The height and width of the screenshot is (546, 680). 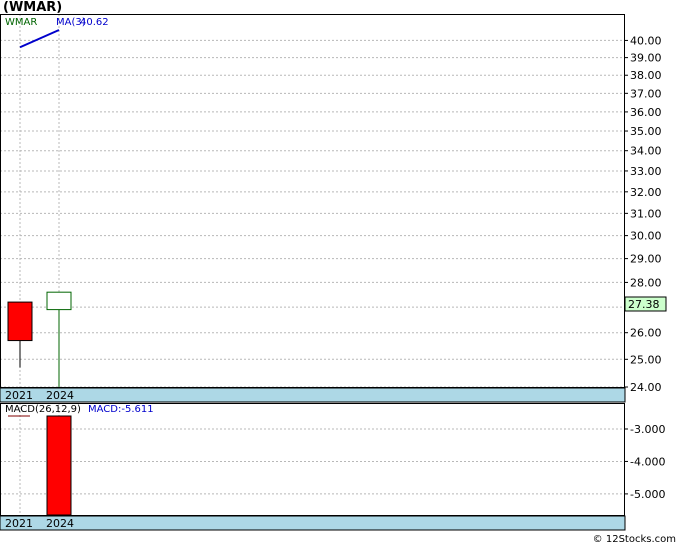 What do you see at coordinates (646, 131) in the screenshot?
I see `price-tick-label: 35.00` at bounding box center [646, 131].